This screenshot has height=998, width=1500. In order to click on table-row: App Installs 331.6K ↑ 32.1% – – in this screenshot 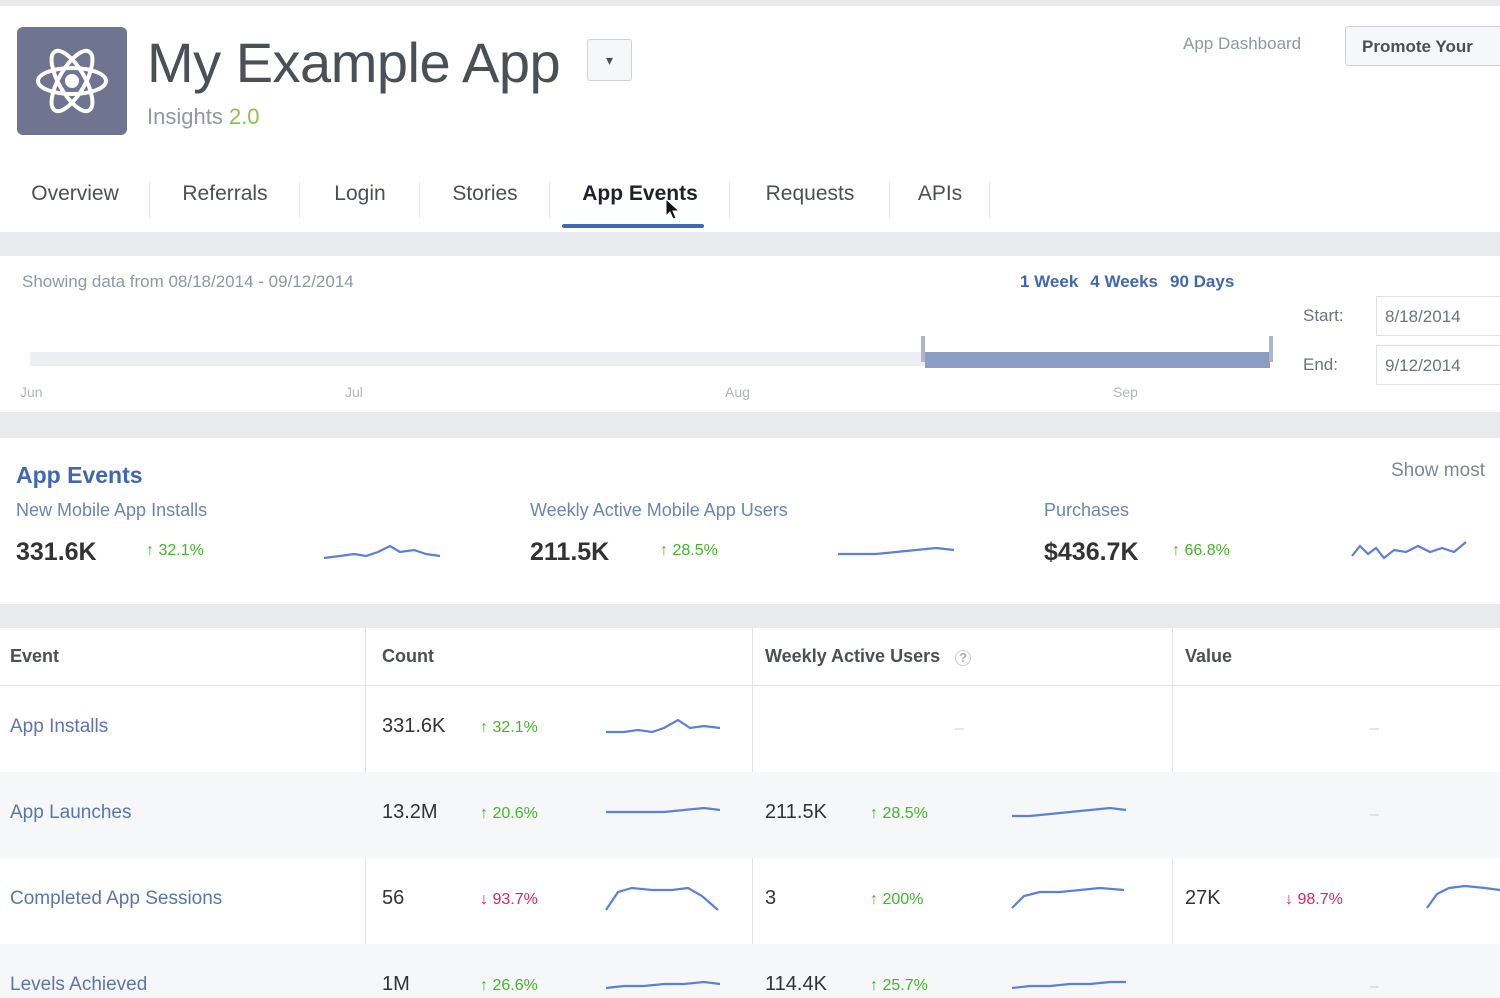, I will do `click(750, 729)`.